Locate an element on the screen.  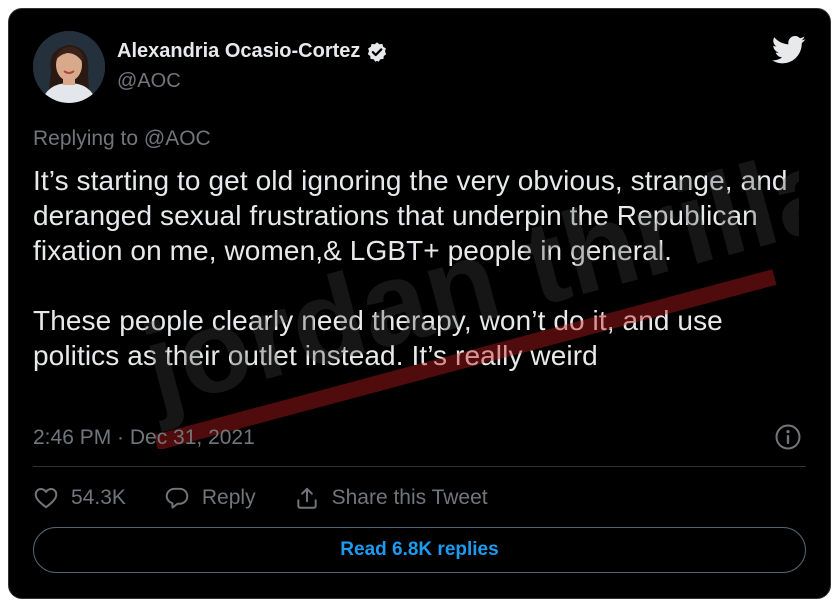
twitter-bird-icon is located at coordinates (788, 50).